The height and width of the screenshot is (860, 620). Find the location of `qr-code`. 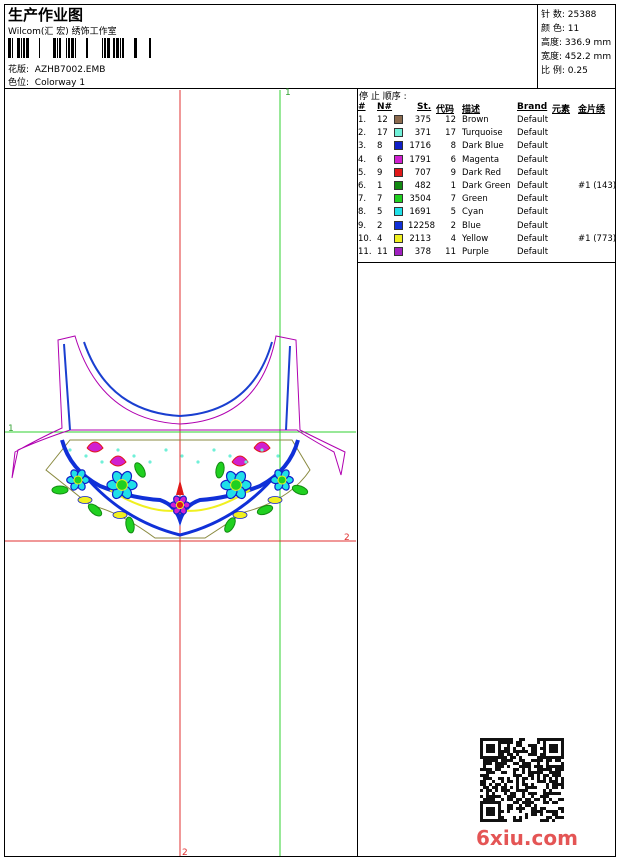

qr-code is located at coordinates (522, 780).